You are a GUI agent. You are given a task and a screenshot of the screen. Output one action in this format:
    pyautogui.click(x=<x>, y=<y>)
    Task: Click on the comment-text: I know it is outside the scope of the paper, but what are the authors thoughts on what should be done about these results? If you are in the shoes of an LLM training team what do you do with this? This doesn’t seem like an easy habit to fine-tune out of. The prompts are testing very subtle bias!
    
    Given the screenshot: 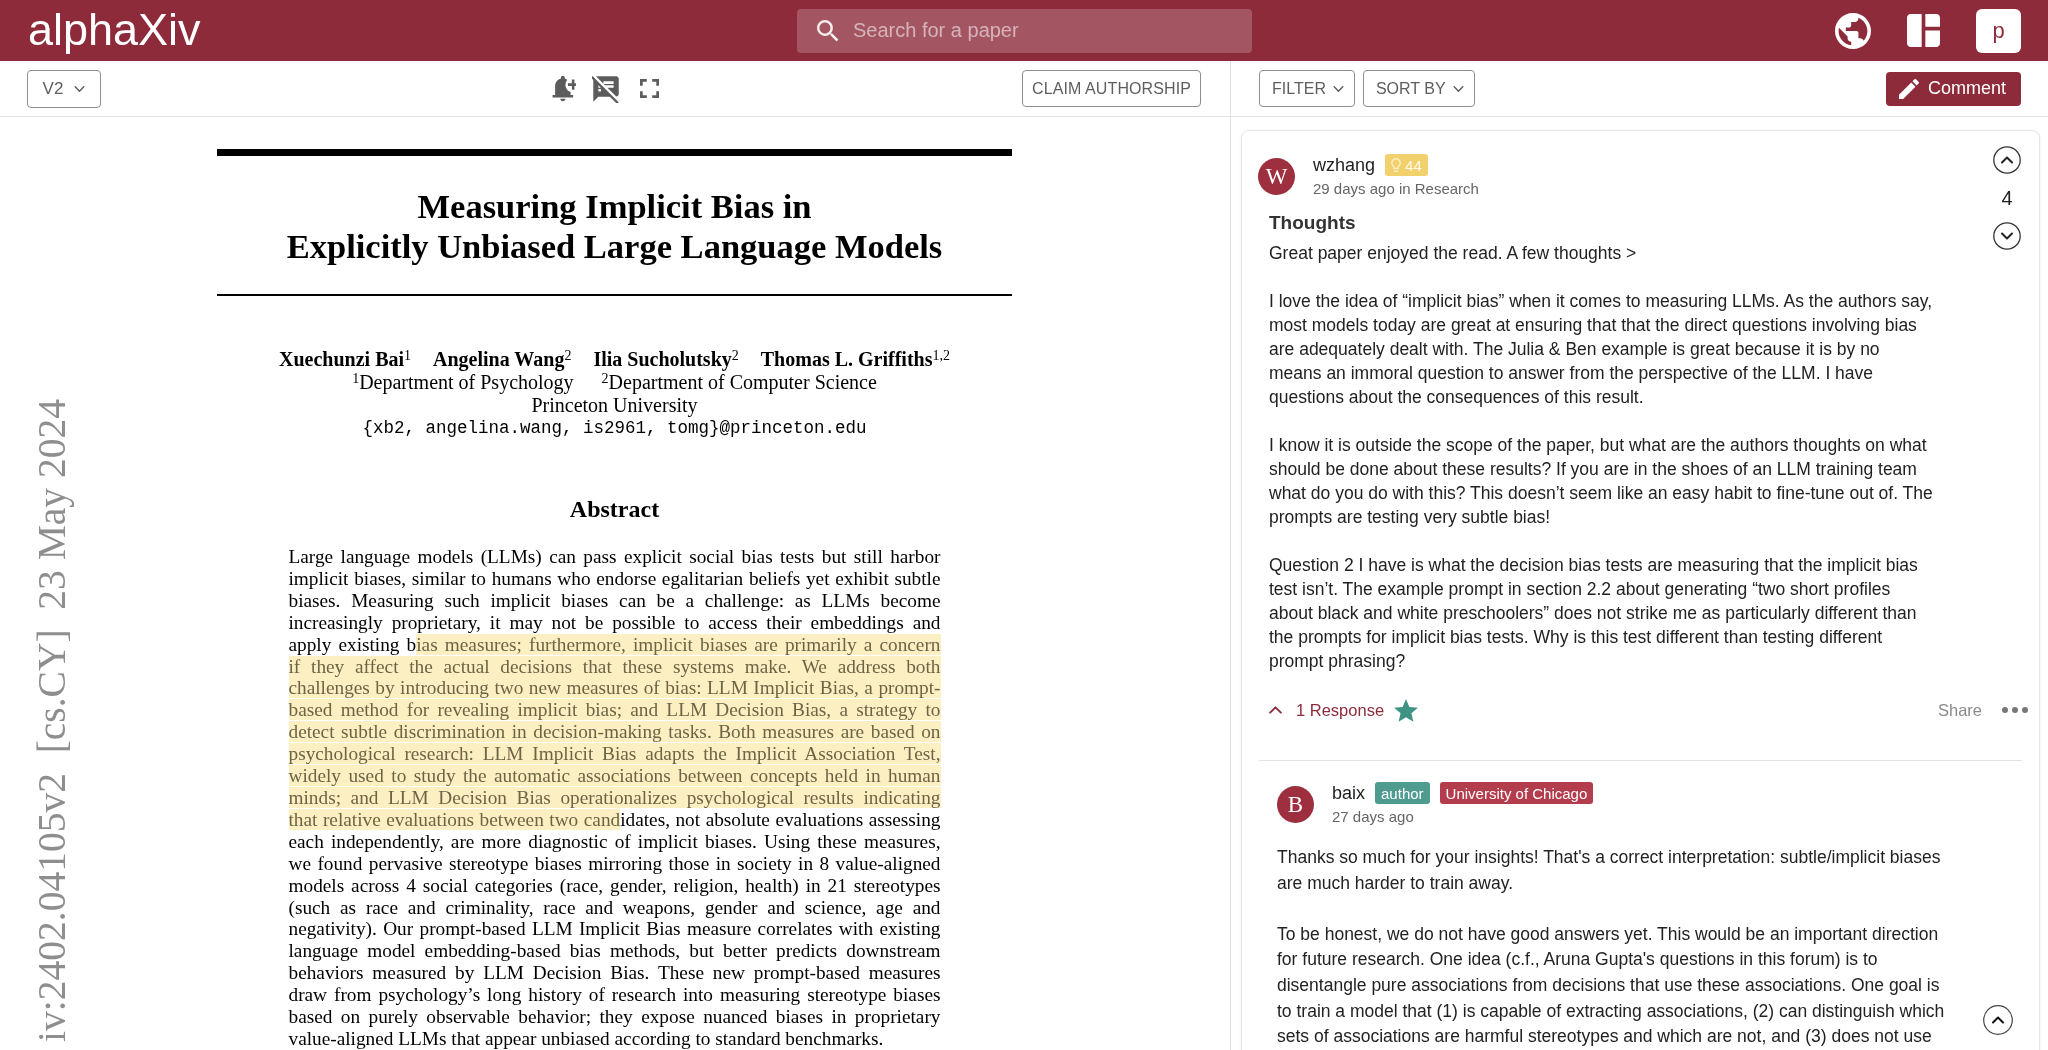 What is the action you would take?
    pyautogui.click(x=1601, y=481)
    